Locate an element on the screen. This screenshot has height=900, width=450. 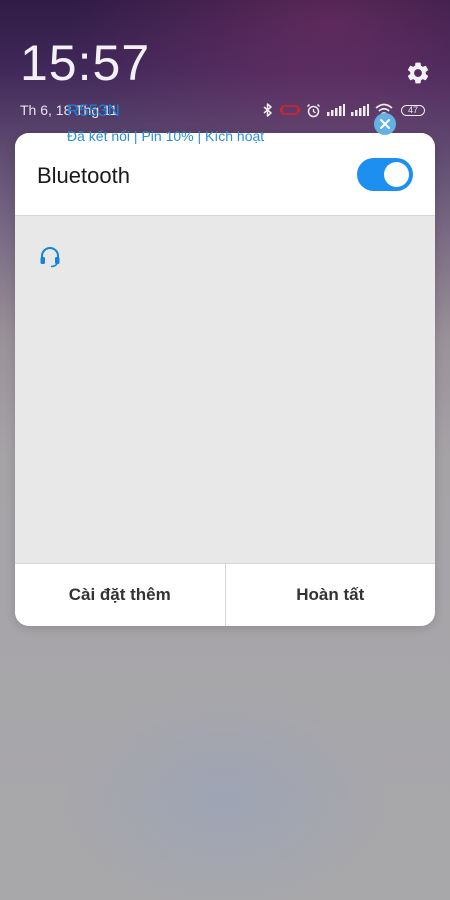
dialog-header: Bluetooth is located at coordinates (225, 174).